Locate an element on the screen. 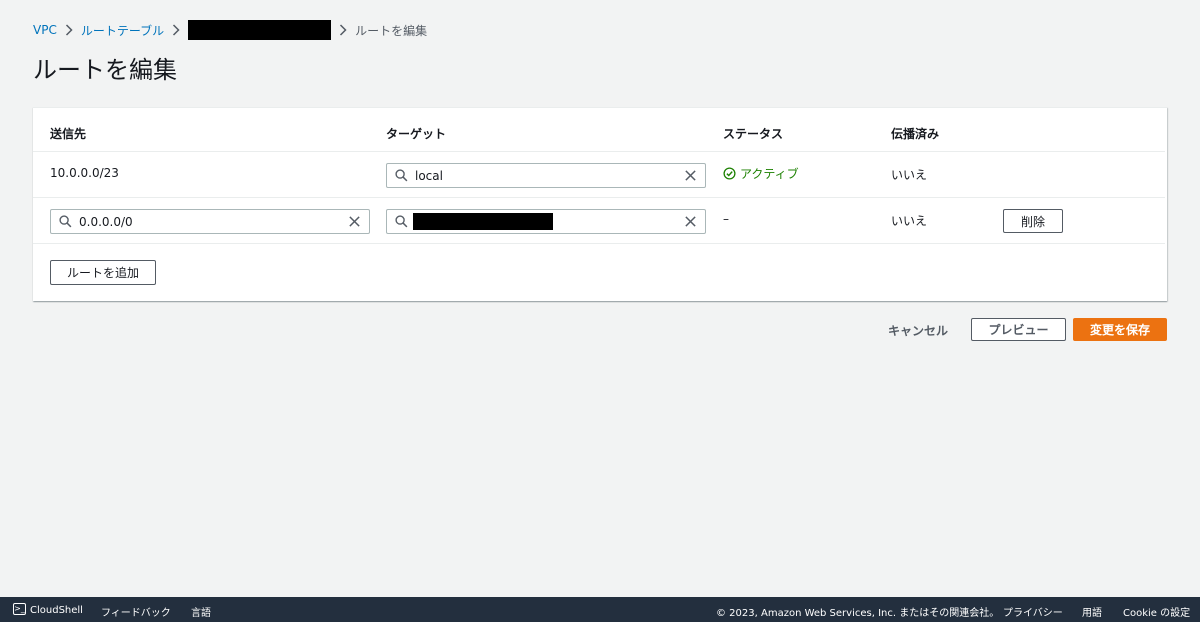 This screenshot has height=622, width=1200. target-input-local: local is located at coordinates (546, 175).